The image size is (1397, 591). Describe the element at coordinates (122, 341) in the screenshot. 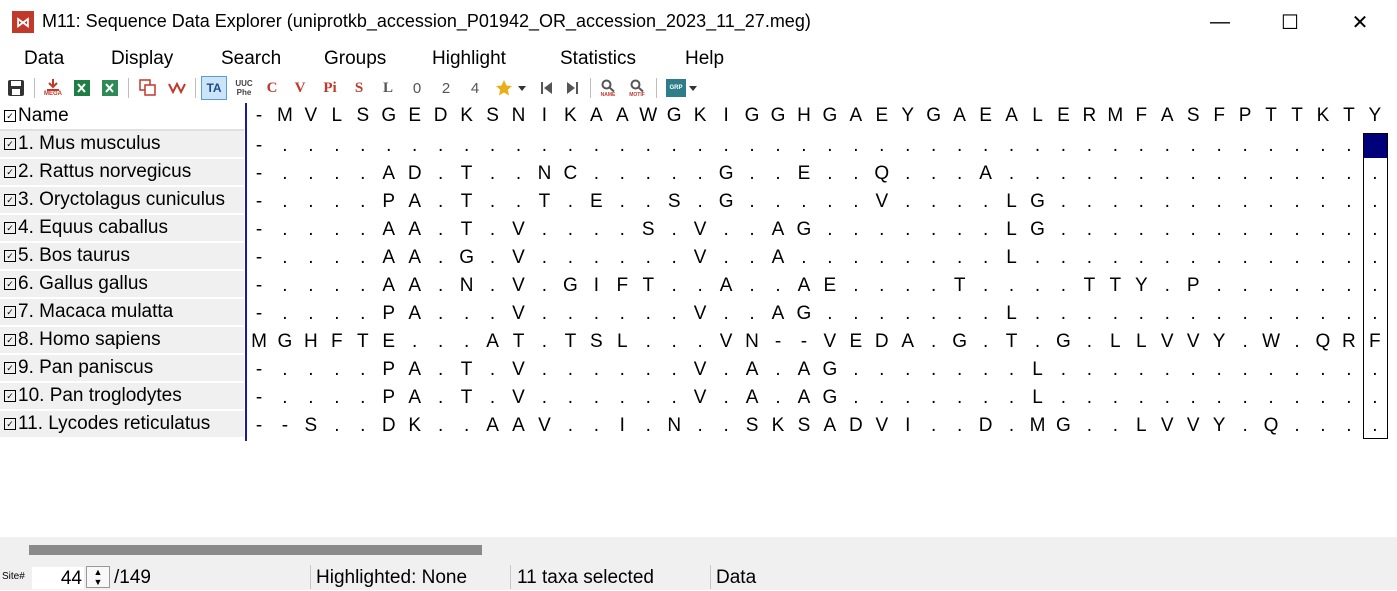

I see `taxon-row: ✓ 8. Homo sapiens` at that location.